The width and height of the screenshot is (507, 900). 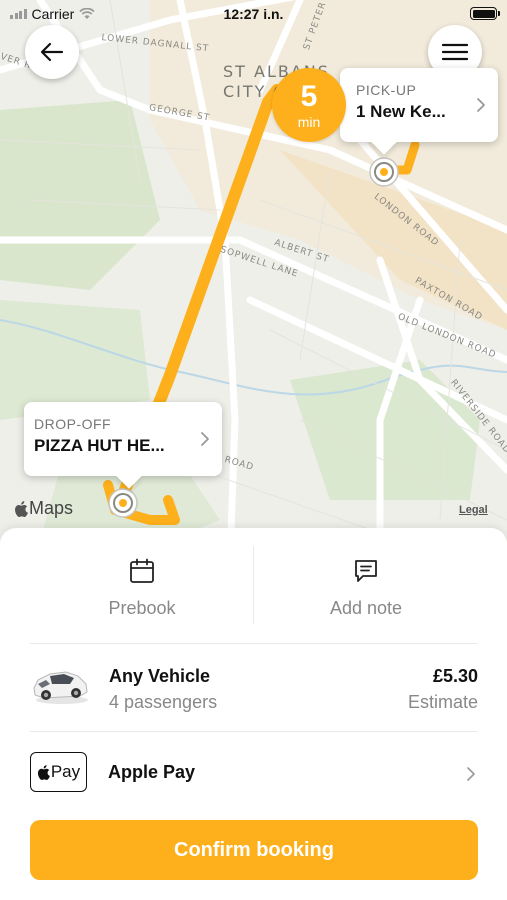 I want to click on add-note-label: Add note, so click(x=366, y=608).